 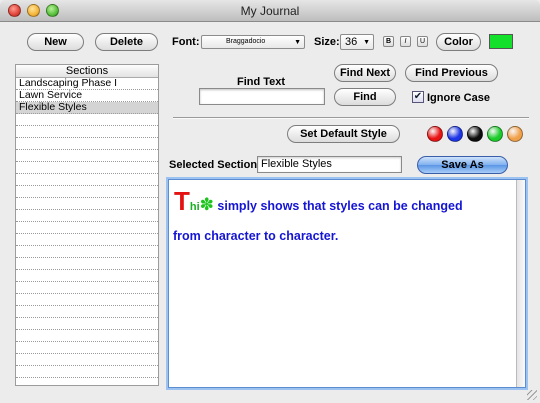 I want to click on font-select-value: Braggadocio, so click(x=246, y=41).